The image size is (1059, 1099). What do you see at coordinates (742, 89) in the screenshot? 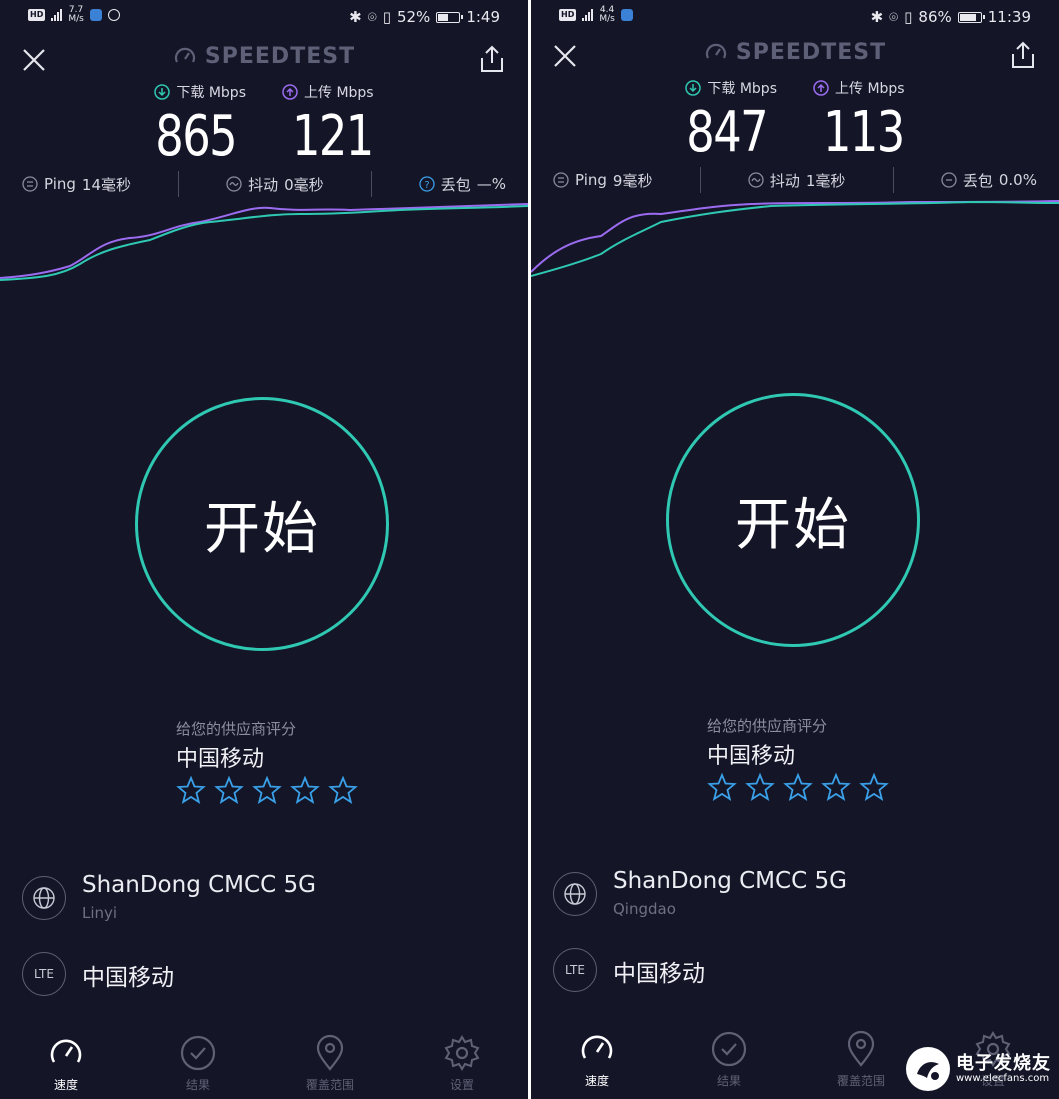
I see `download-label-text: 下载 Mbps` at bounding box center [742, 89].